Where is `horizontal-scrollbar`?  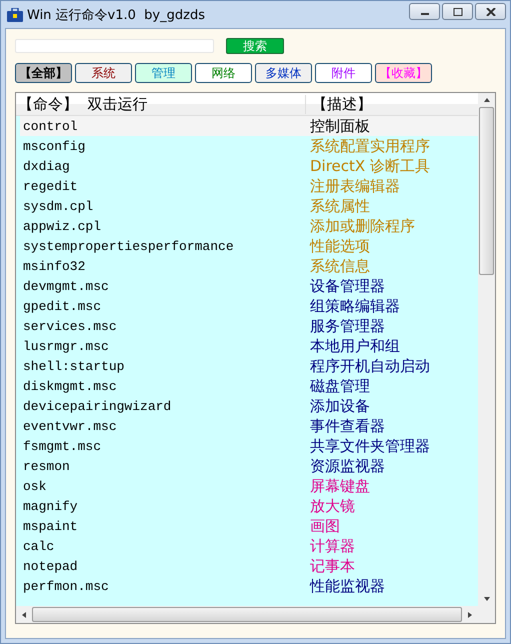 horizontal-scrollbar is located at coordinates (247, 614).